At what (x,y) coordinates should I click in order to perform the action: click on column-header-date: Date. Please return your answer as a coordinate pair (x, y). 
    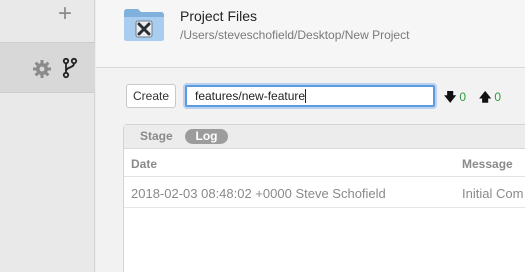
    Looking at the image, I should click on (144, 164).